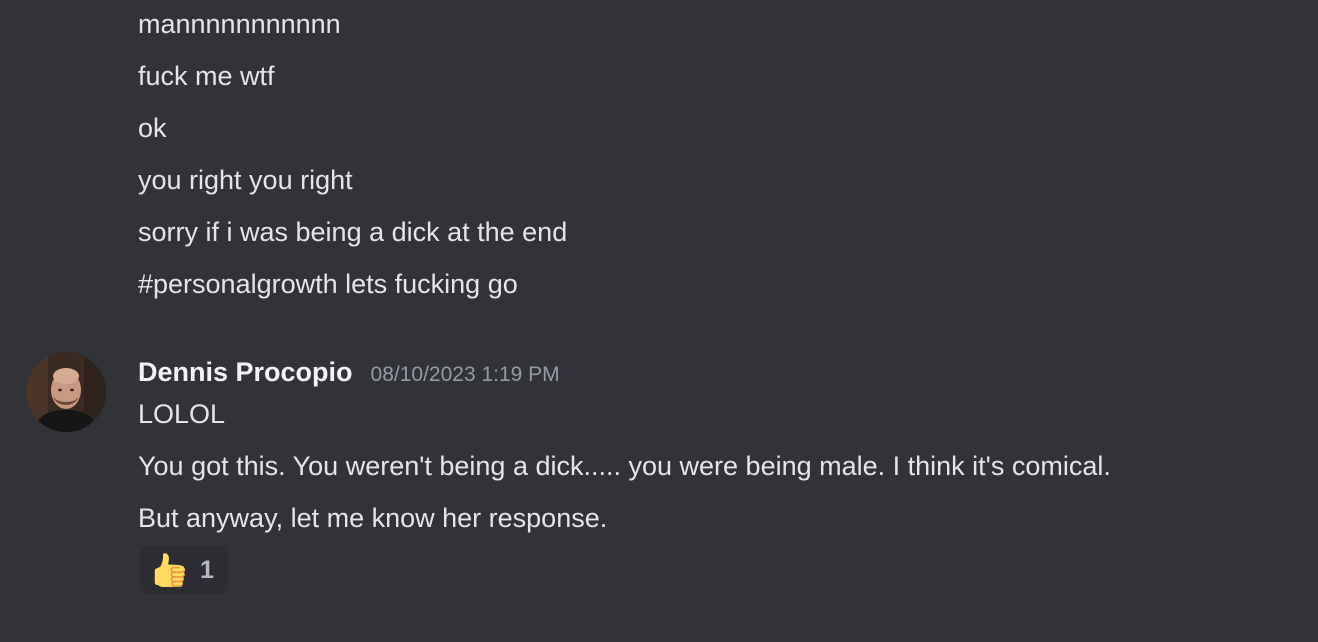  Describe the element at coordinates (245, 372) in the screenshot. I see `username: Dennis Procopio` at that location.